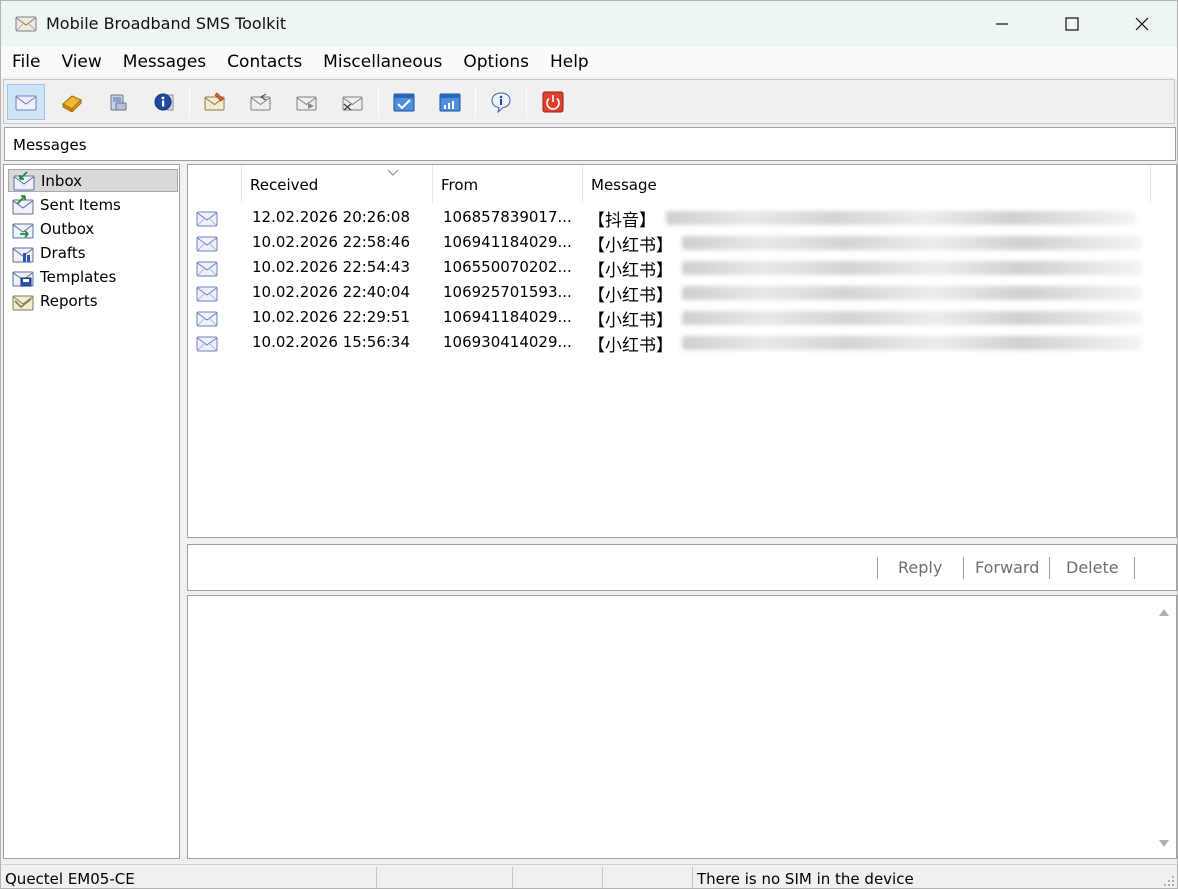 The height and width of the screenshot is (889, 1178). I want to click on message-action-bar: Reply Forward Delete, so click(682, 567).